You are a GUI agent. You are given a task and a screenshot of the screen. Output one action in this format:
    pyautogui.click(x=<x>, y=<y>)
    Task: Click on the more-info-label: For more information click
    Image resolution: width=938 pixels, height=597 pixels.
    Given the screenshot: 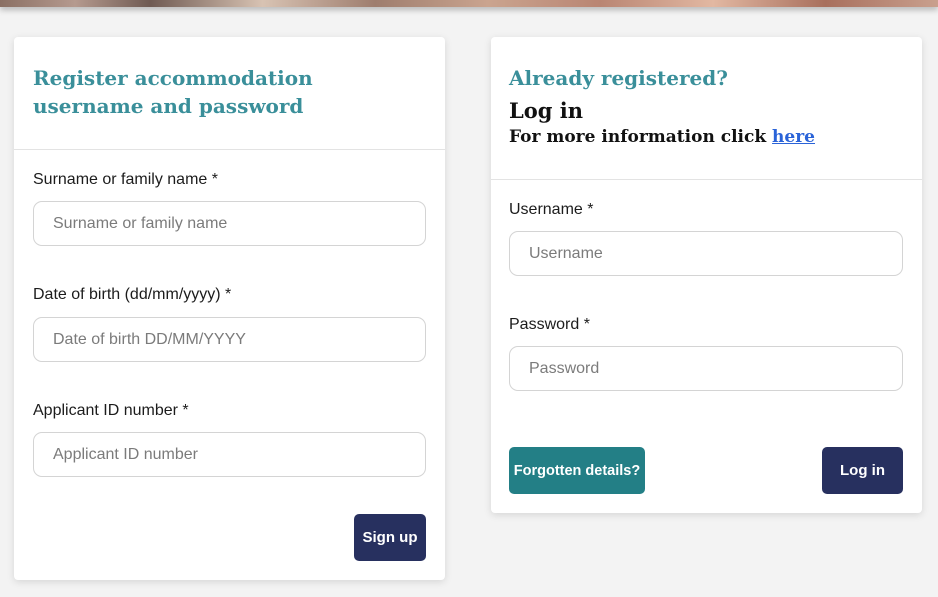 What is the action you would take?
    pyautogui.click(x=641, y=137)
    